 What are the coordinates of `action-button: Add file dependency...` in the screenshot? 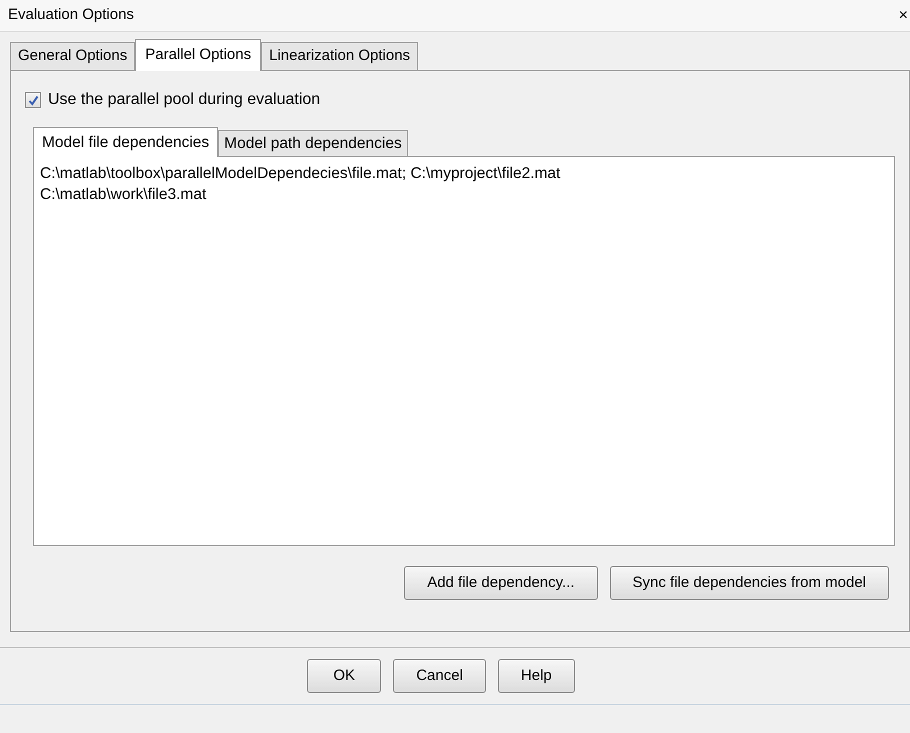 It's located at (501, 583).